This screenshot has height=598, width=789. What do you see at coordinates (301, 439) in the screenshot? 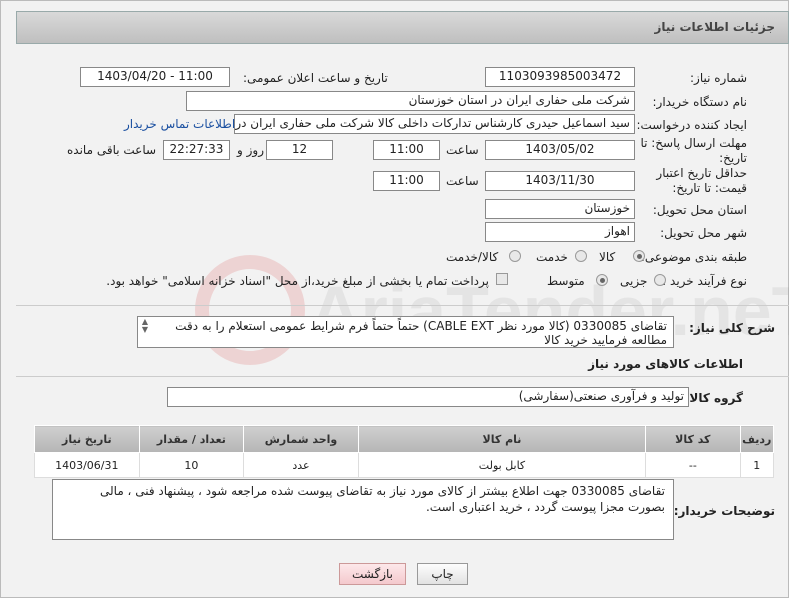
I see `column-header: واحد شمارش` at bounding box center [301, 439].